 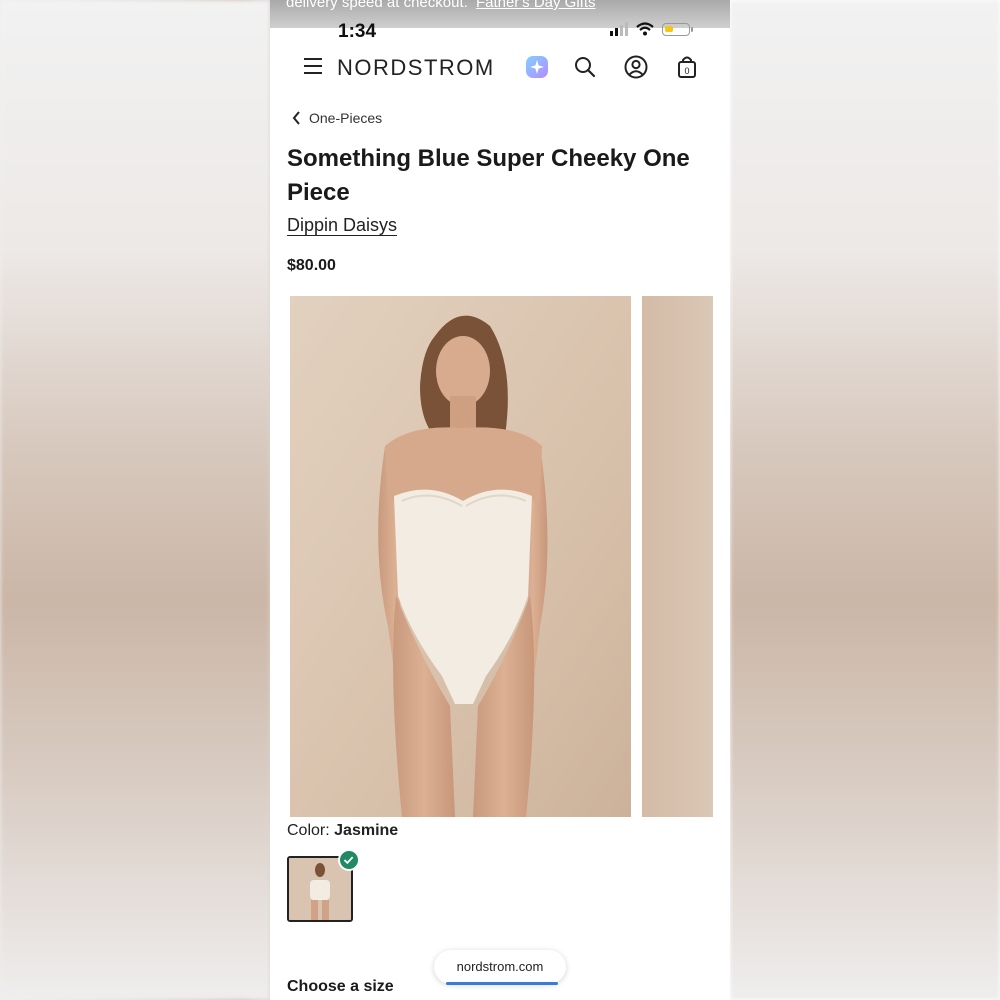 What do you see at coordinates (636, 67) in the screenshot?
I see `account-icon` at bounding box center [636, 67].